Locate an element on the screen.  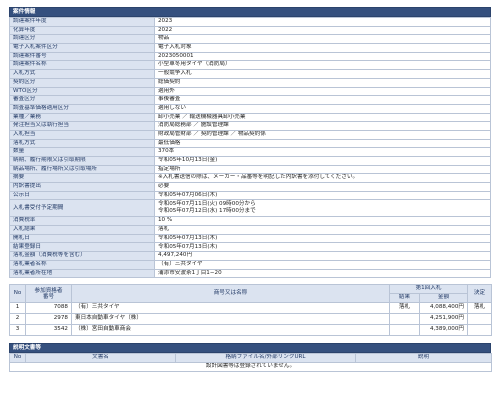
case-info-row: 摘要 ※入札書送信の際は、メーカー・品番等を明記した内訳書を添付してください。 is located at coordinates (250, 178).